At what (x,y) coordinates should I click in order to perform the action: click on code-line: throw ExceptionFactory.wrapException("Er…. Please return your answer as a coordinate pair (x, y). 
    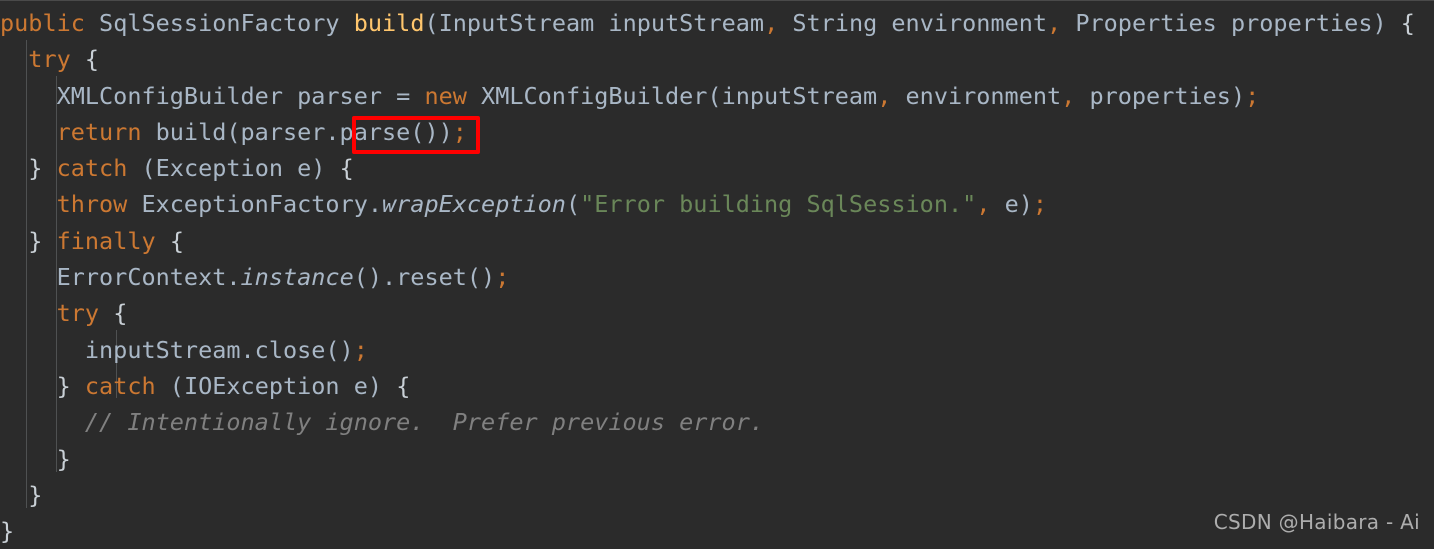
    Looking at the image, I should click on (717, 204).